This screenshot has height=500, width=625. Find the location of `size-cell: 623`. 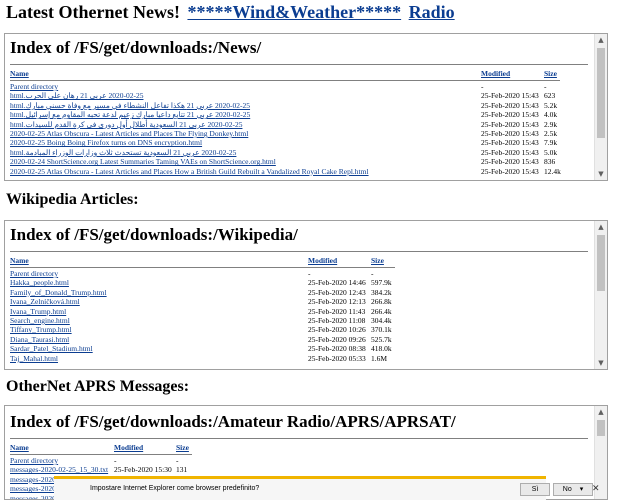

size-cell: 623 is located at coordinates (550, 96).